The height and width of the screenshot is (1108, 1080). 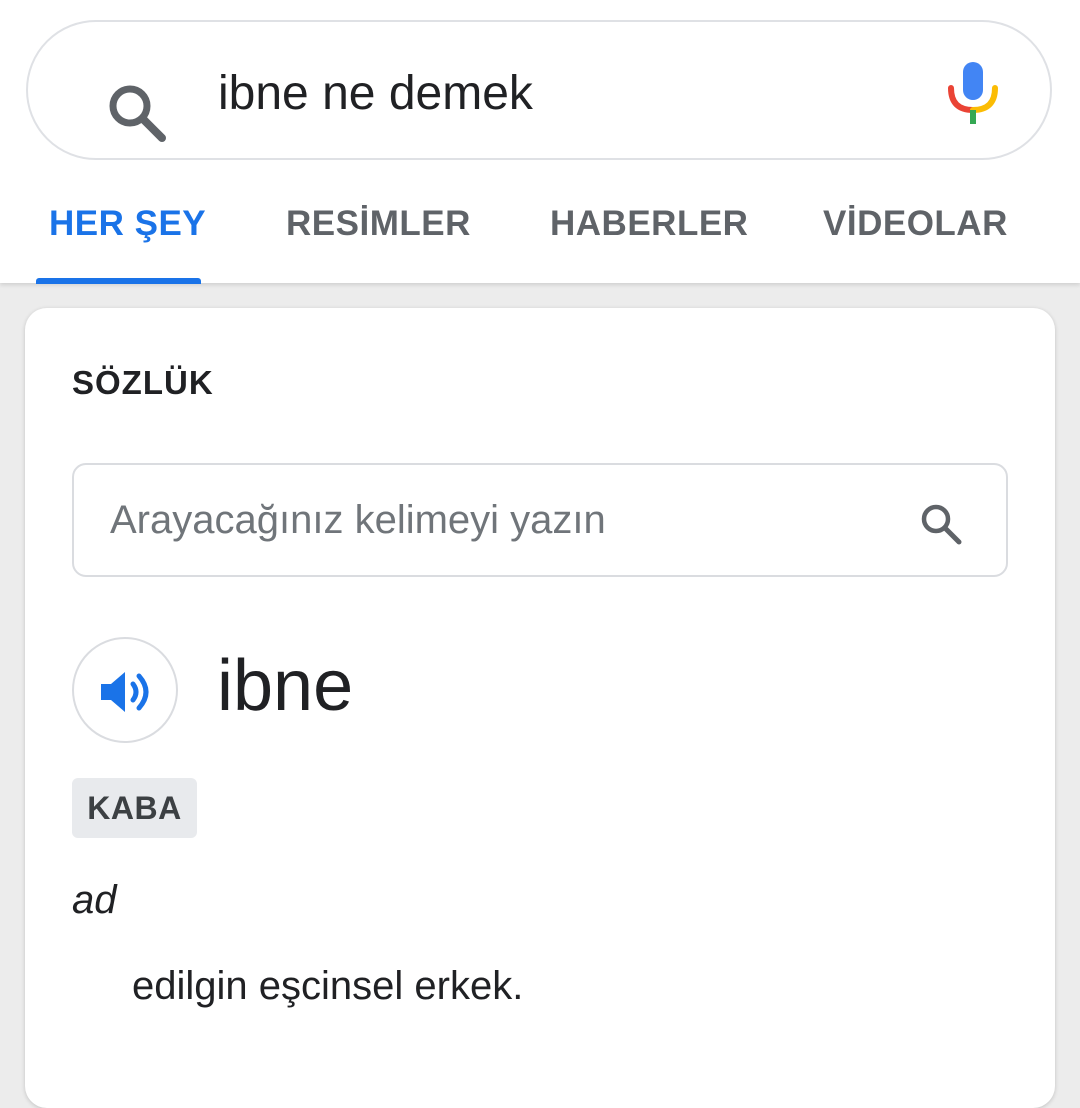 What do you see at coordinates (143, 382) in the screenshot?
I see `card-title: SÖZLÜK` at bounding box center [143, 382].